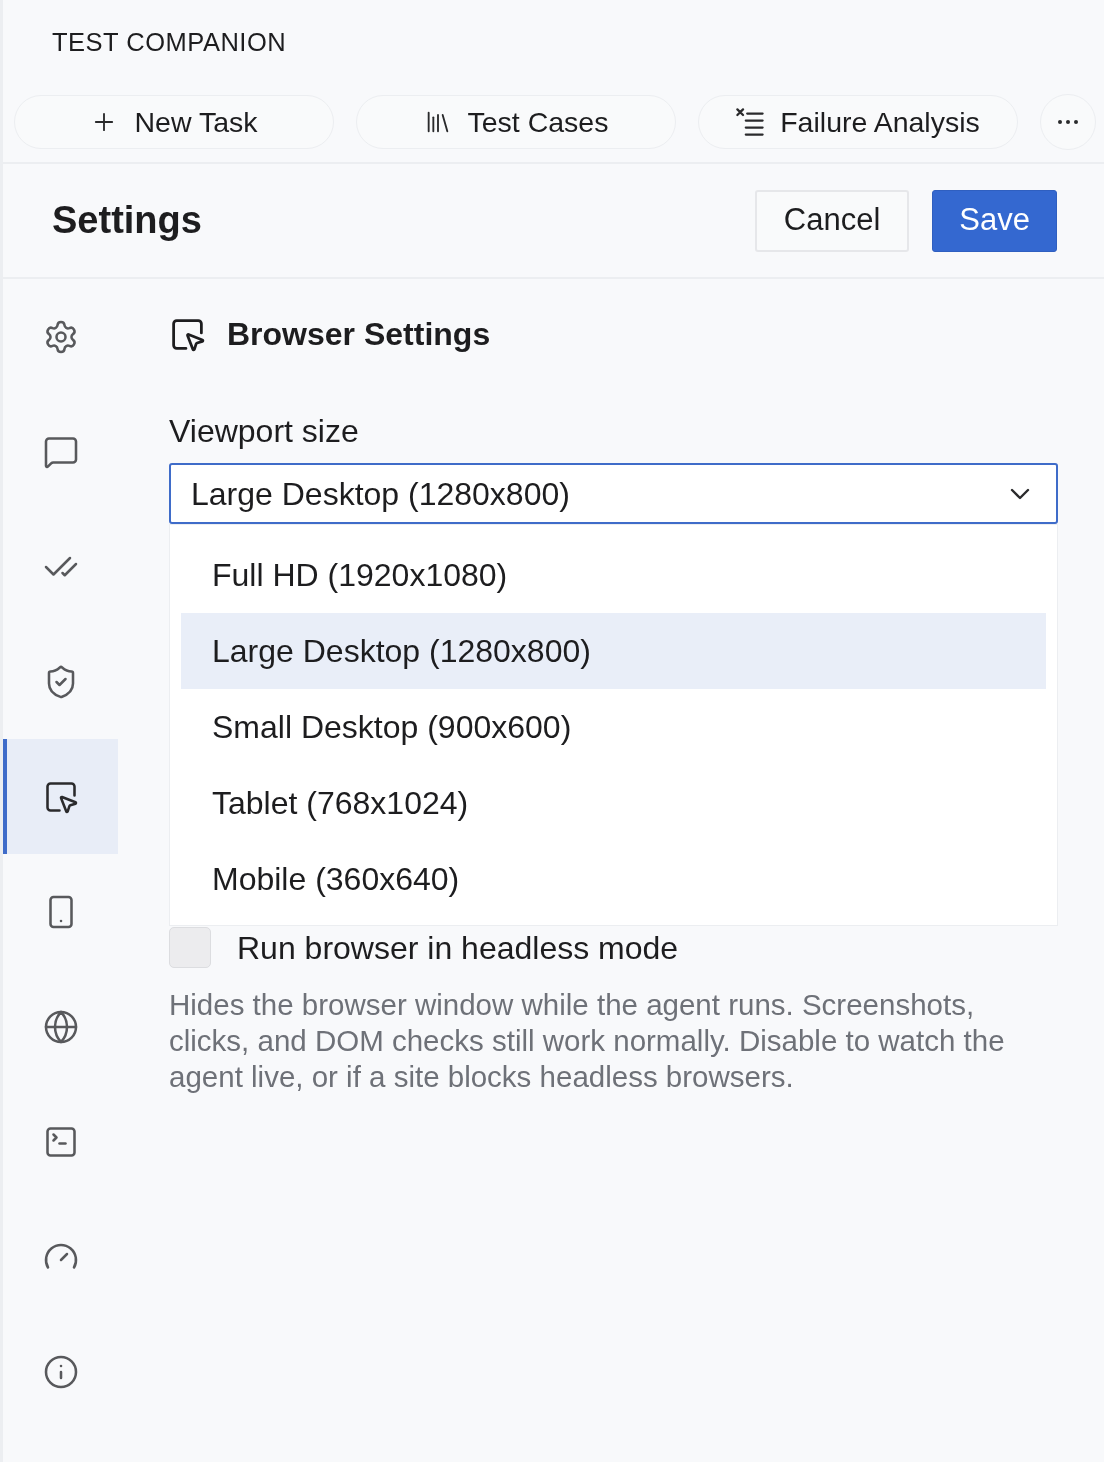 The image size is (1104, 1462). What do you see at coordinates (190, 947) in the screenshot?
I see `checkbox` at bounding box center [190, 947].